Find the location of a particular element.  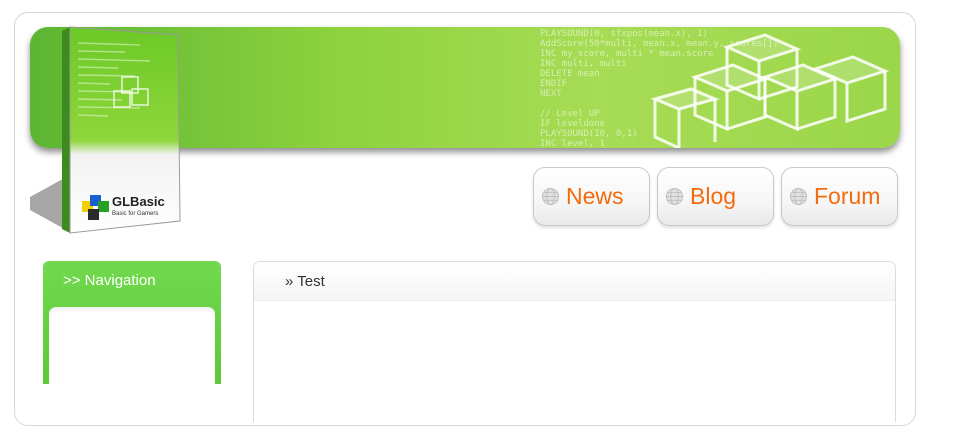

cubes-graphic is located at coordinates (770, 90).